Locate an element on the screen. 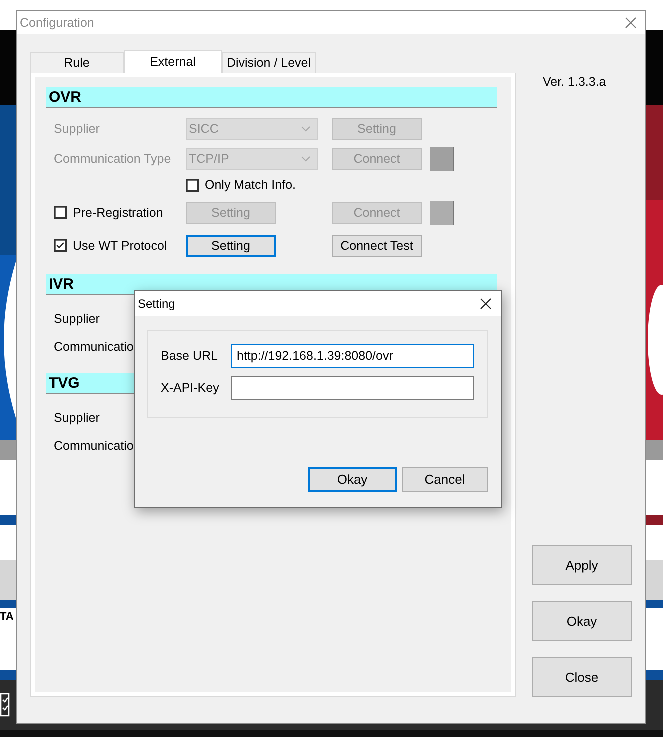 The height and width of the screenshot is (737, 663). tab: External is located at coordinates (173, 61).